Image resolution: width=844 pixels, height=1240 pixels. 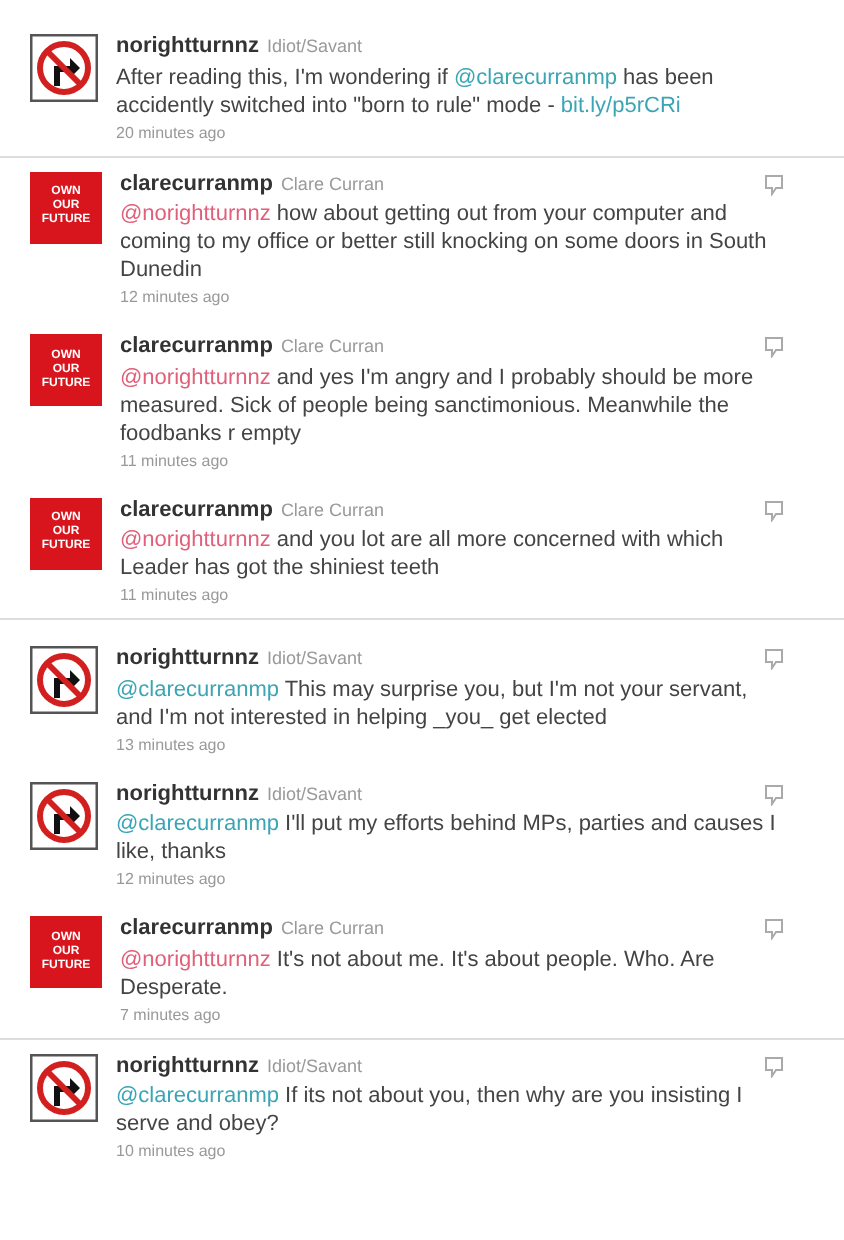 What do you see at coordinates (444, 242) in the screenshot?
I see `tweet-text: @norightturnnz how about getting out from your computer and coming to my office or better still knocking on some doors in South Dunedin` at bounding box center [444, 242].